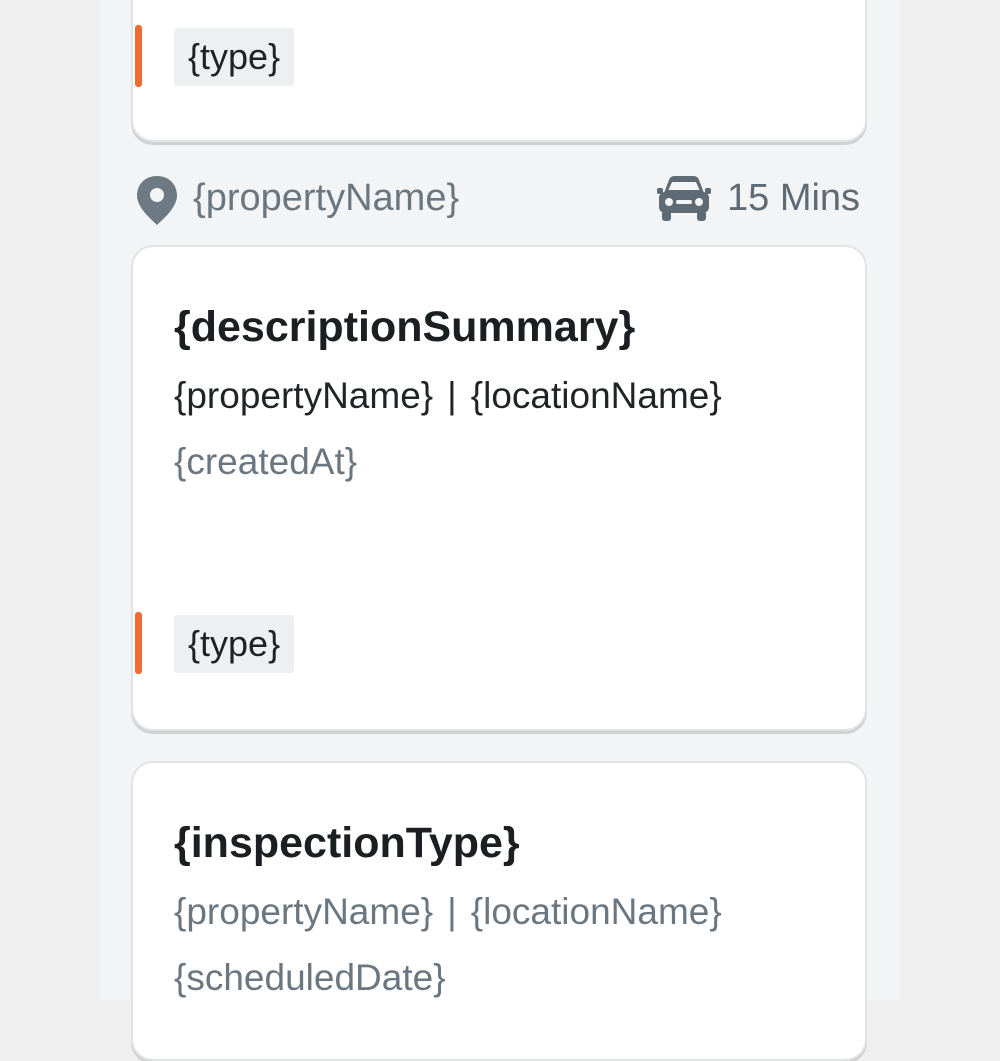  What do you see at coordinates (405, 327) in the screenshot?
I see `card-title: {descriptionSummary}` at bounding box center [405, 327].